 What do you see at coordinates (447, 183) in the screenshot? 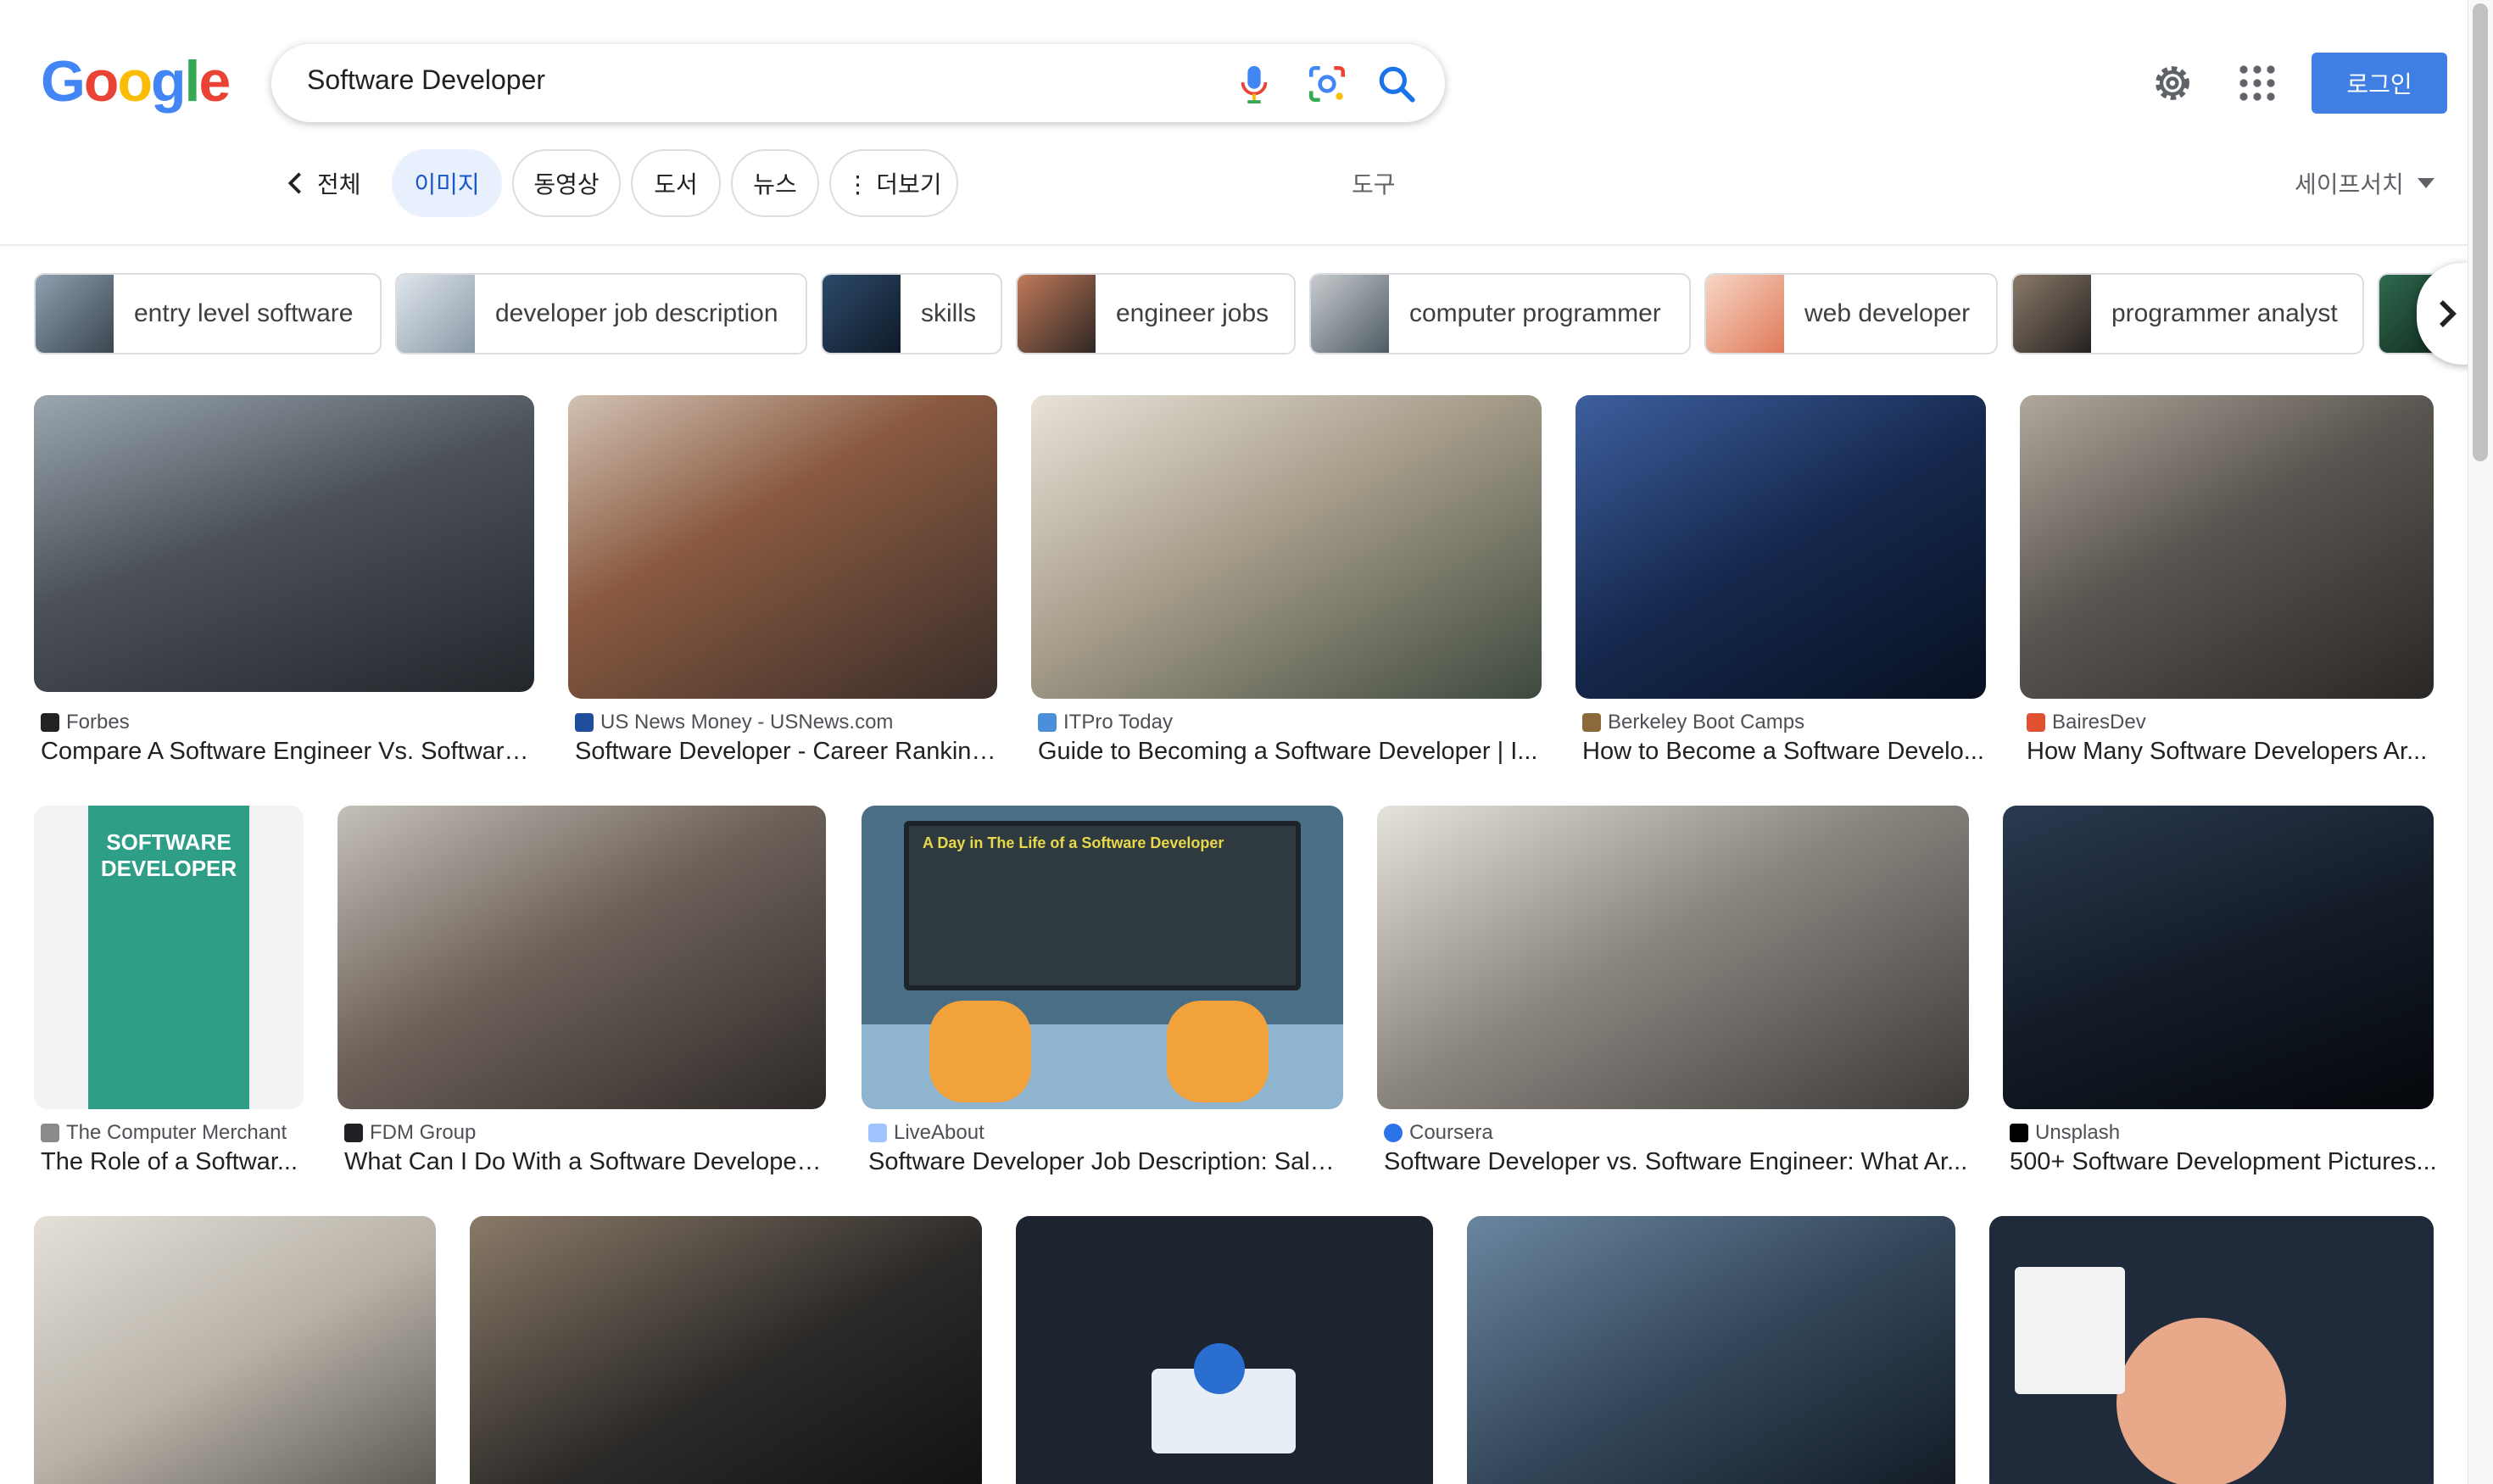
I see `tab-images: 이미지` at bounding box center [447, 183].